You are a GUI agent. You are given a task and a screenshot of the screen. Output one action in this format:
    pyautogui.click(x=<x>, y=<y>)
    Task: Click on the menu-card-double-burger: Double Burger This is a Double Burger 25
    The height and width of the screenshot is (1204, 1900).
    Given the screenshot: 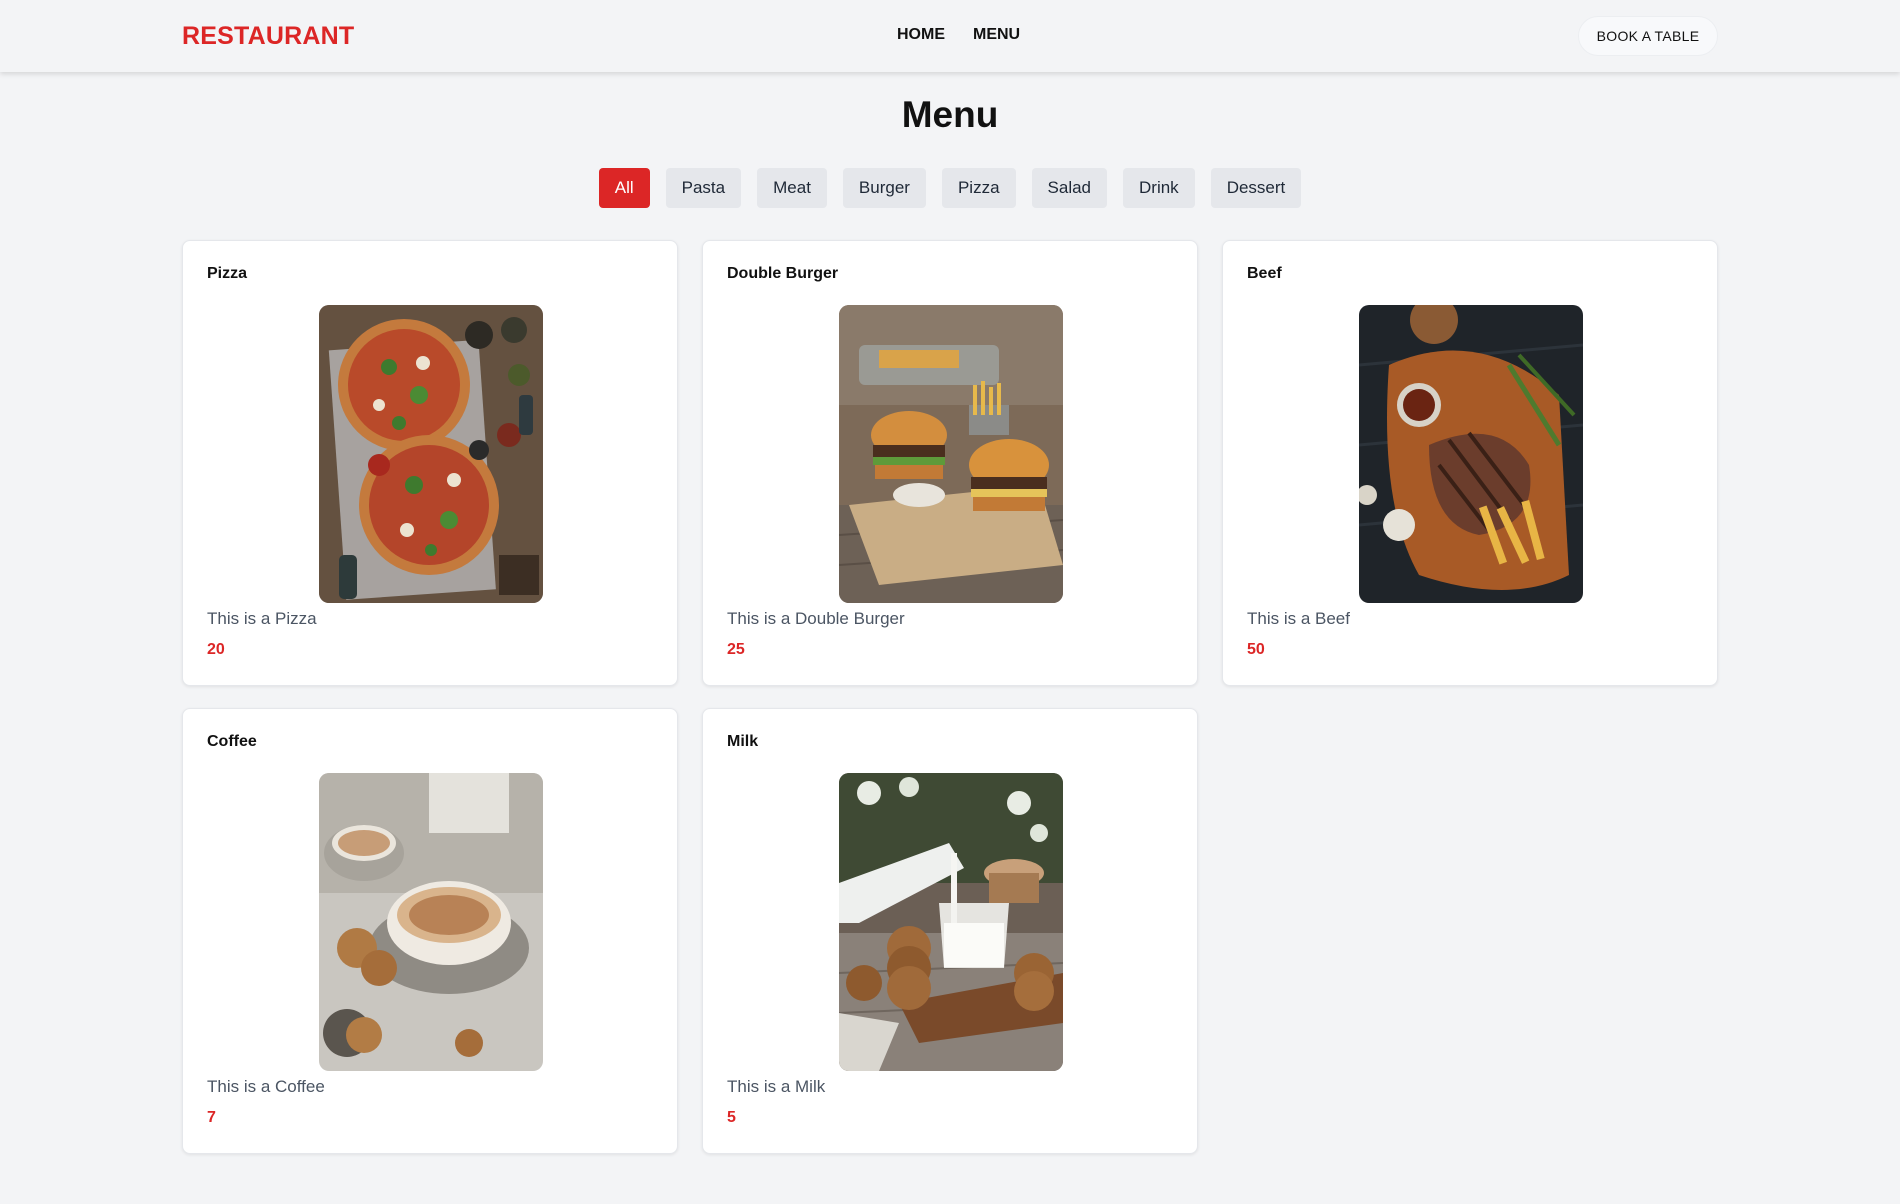 What is the action you would take?
    pyautogui.click(x=950, y=463)
    